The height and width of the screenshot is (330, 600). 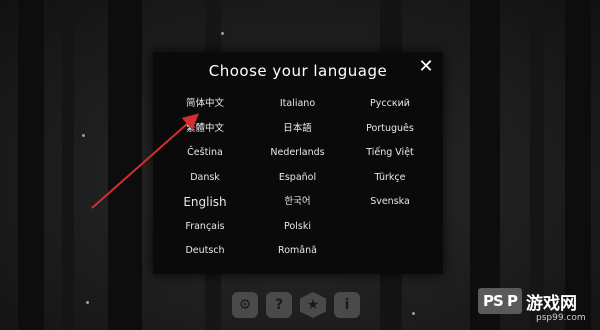 I want to click on language-option-it: Italiano, so click(x=297, y=104).